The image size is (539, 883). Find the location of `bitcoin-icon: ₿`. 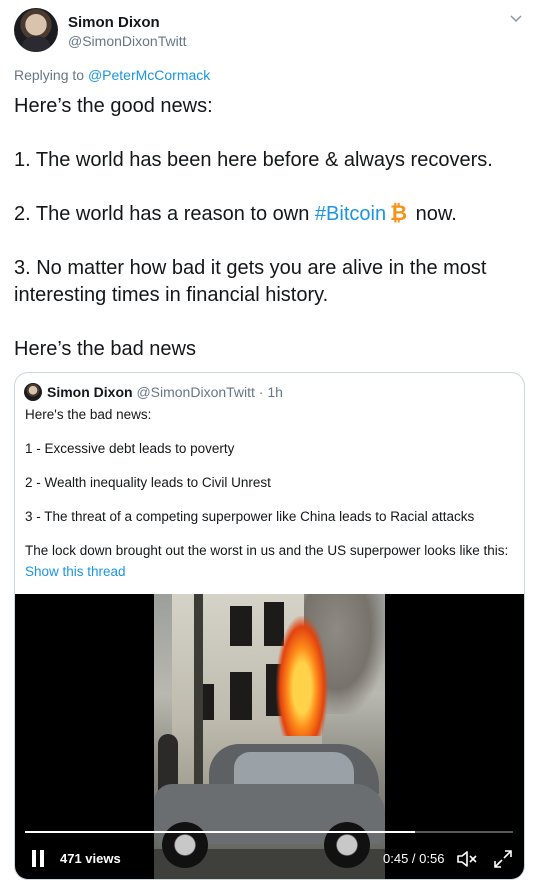

bitcoin-icon: ₿ is located at coordinates (398, 212).